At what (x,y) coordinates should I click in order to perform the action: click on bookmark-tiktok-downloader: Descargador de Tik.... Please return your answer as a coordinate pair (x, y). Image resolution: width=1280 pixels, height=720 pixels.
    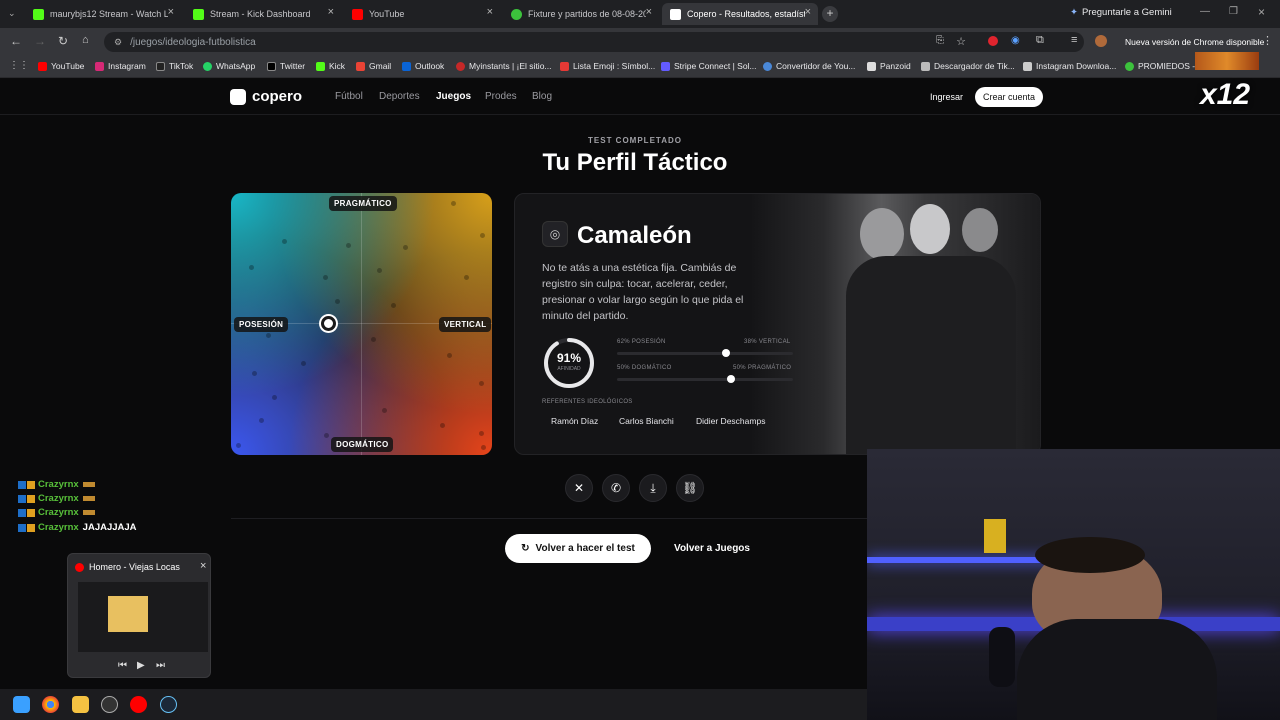
    Looking at the image, I should click on (968, 66).